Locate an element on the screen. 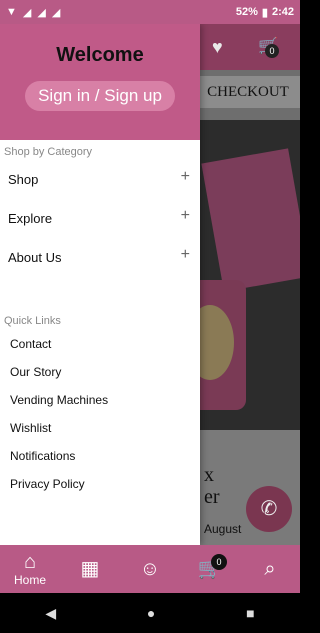 The height and width of the screenshot is (633, 320). category-explore: Explore + is located at coordinates (100, 216).